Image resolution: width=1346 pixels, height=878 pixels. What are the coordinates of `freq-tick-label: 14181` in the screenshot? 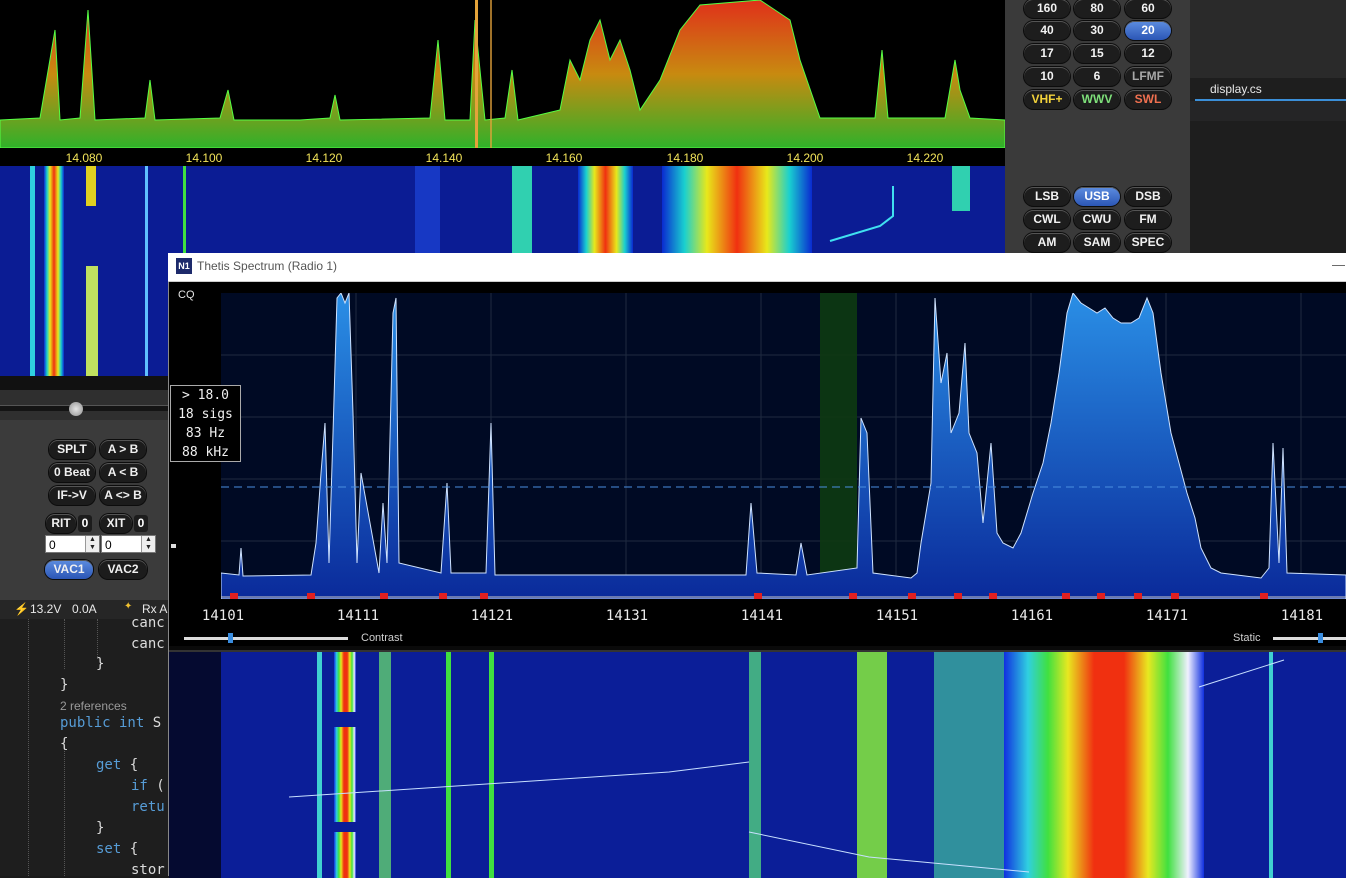 It's located at (1302, 616).